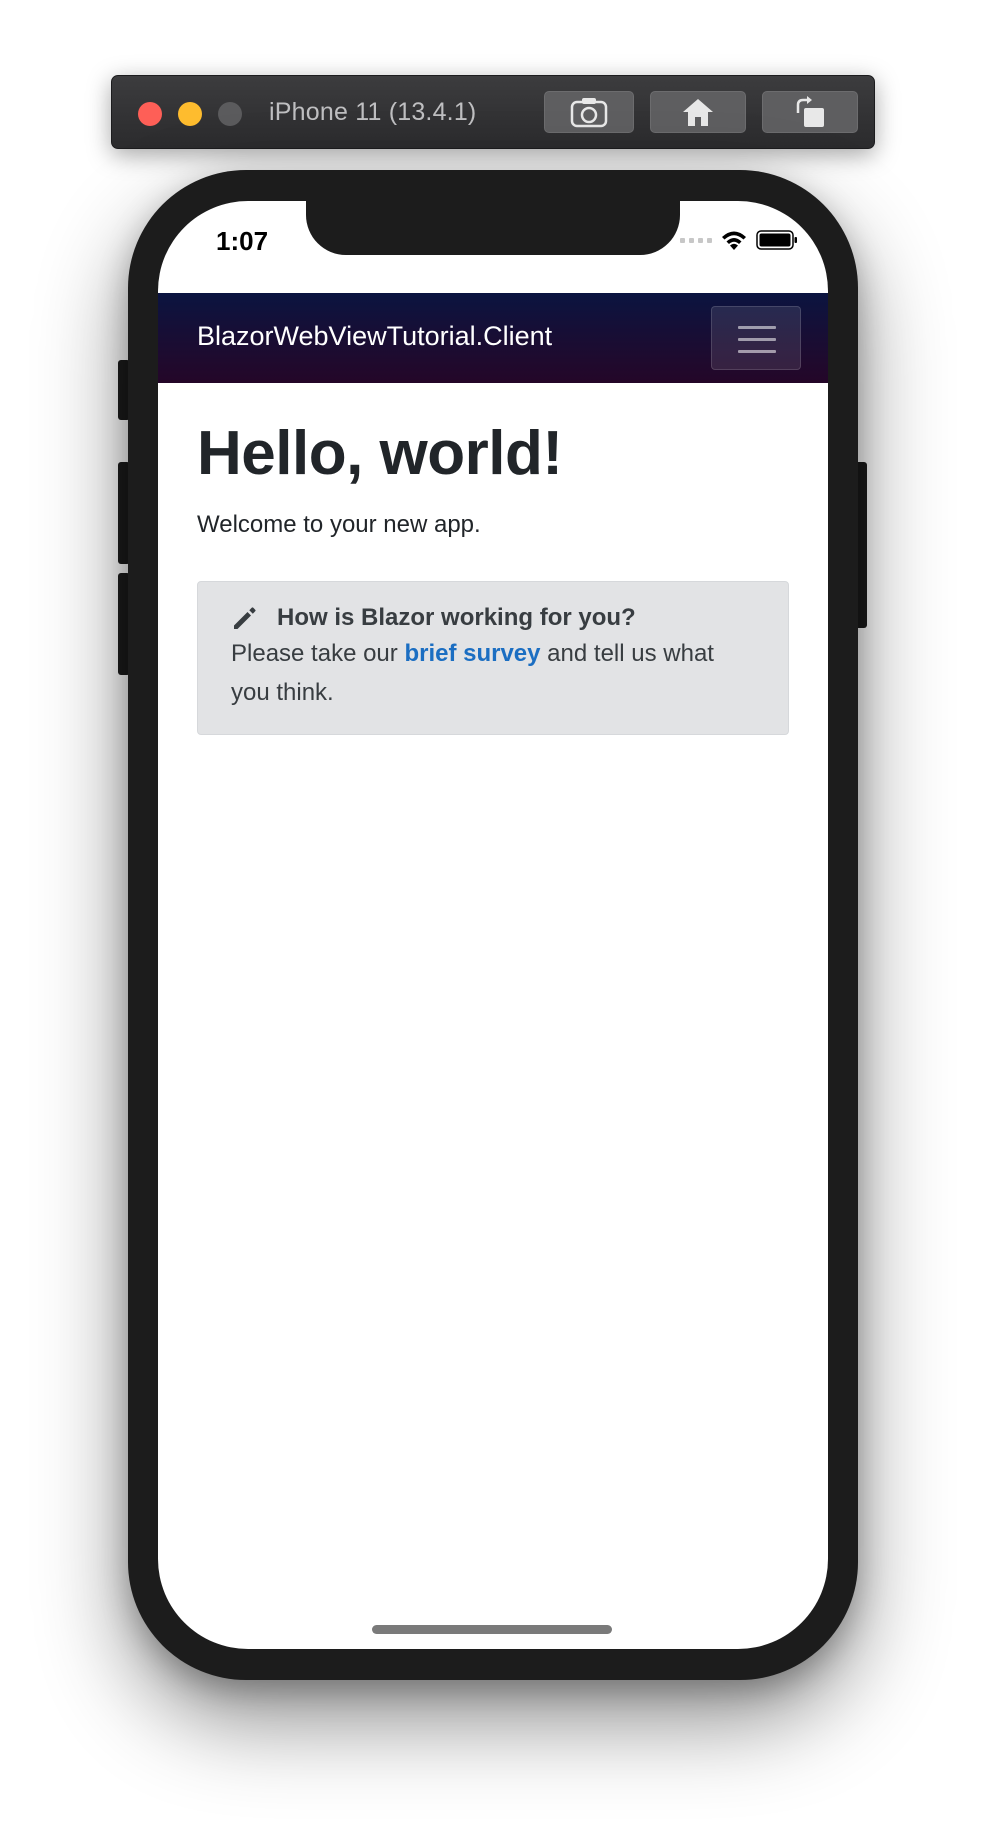  I want to click on minimize-window-button, so click(190, 114).